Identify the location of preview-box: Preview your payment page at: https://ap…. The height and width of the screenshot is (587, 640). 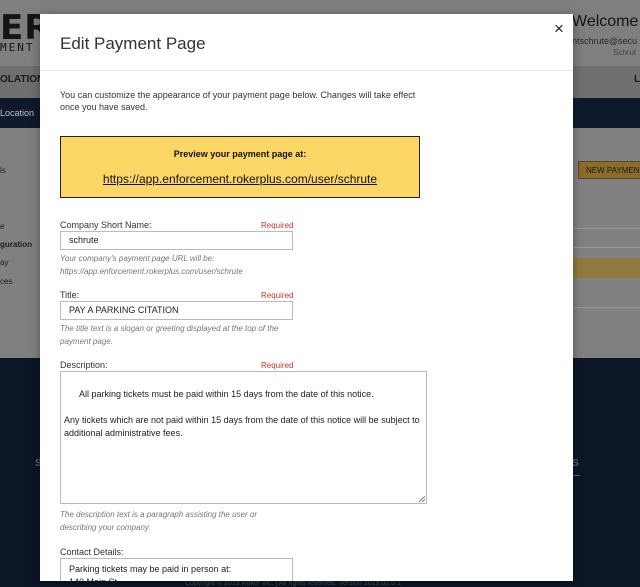
(240, 167).